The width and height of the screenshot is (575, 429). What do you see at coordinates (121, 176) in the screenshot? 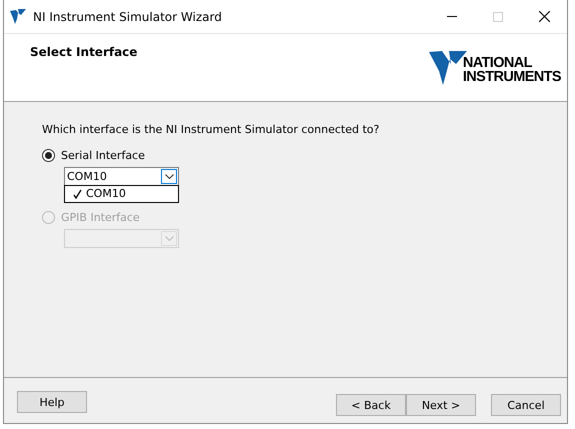
I see `port-dropdown: COM10` at bounding box center [121, 176].